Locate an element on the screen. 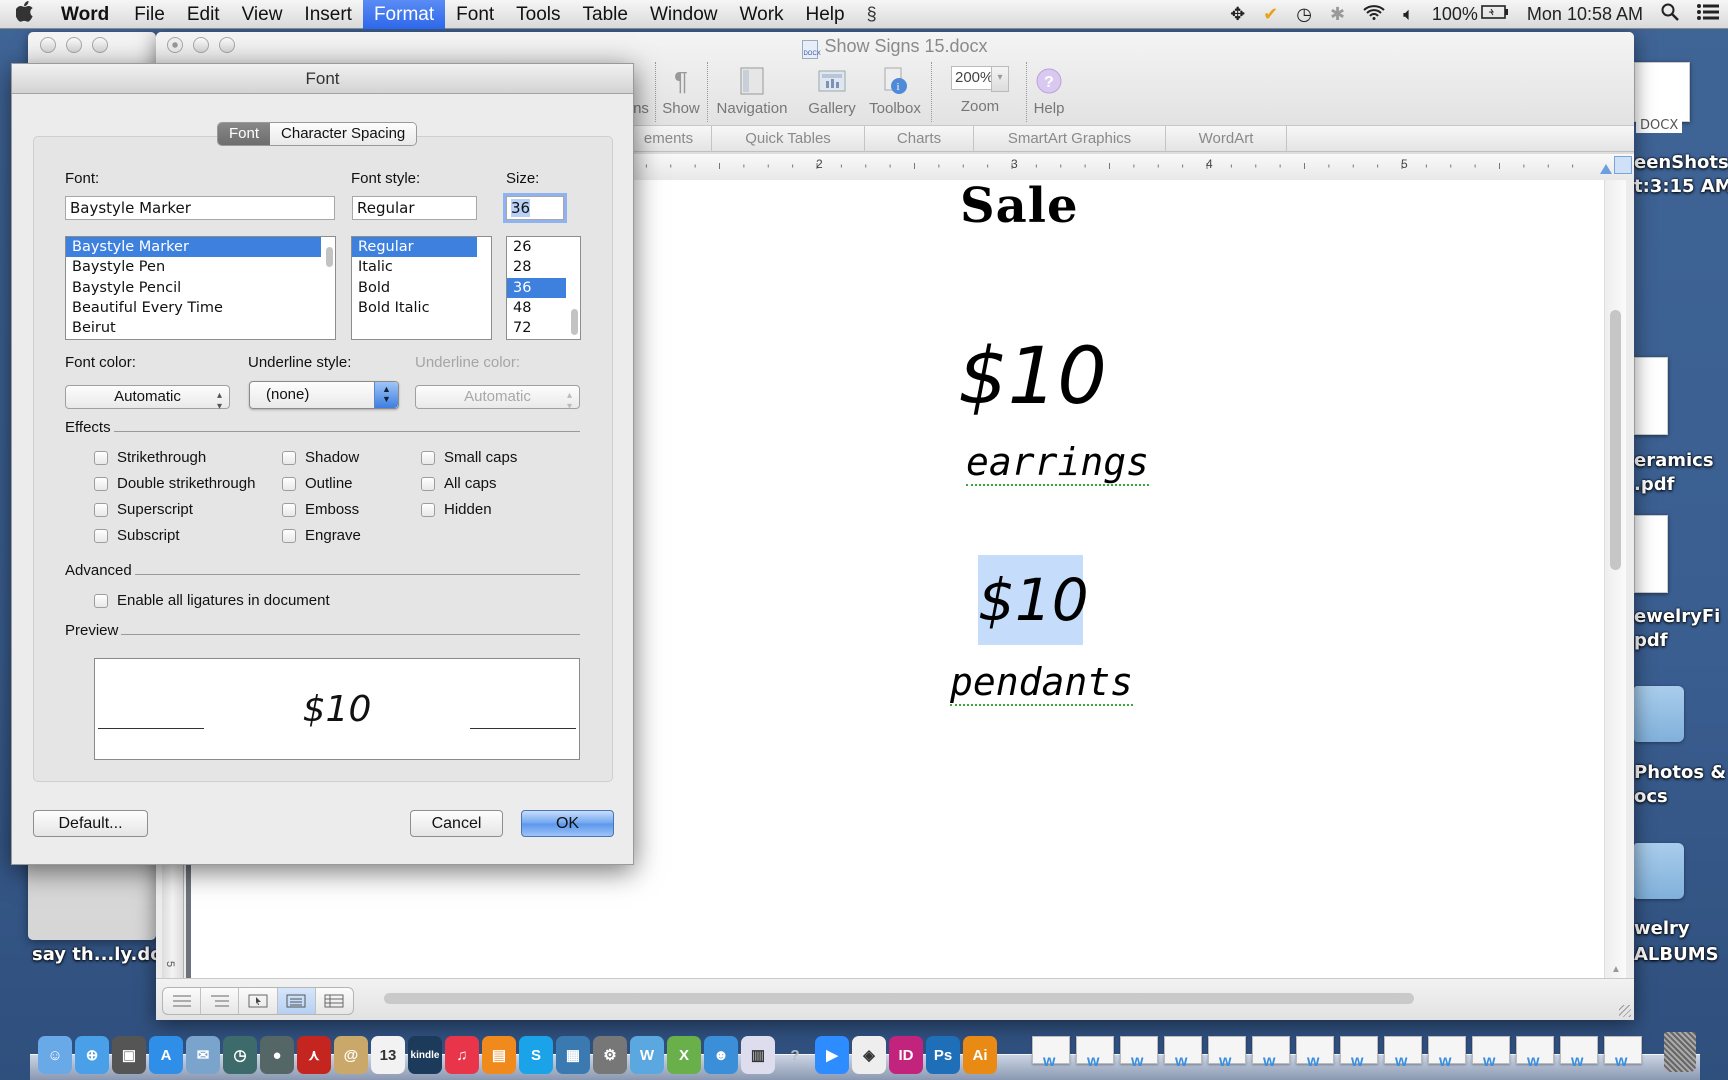 Image resolution: width=1728 pixels, height=1080 pixels. strikethrough-checkbox: Strikethrough is located at coordinates (150, 457).